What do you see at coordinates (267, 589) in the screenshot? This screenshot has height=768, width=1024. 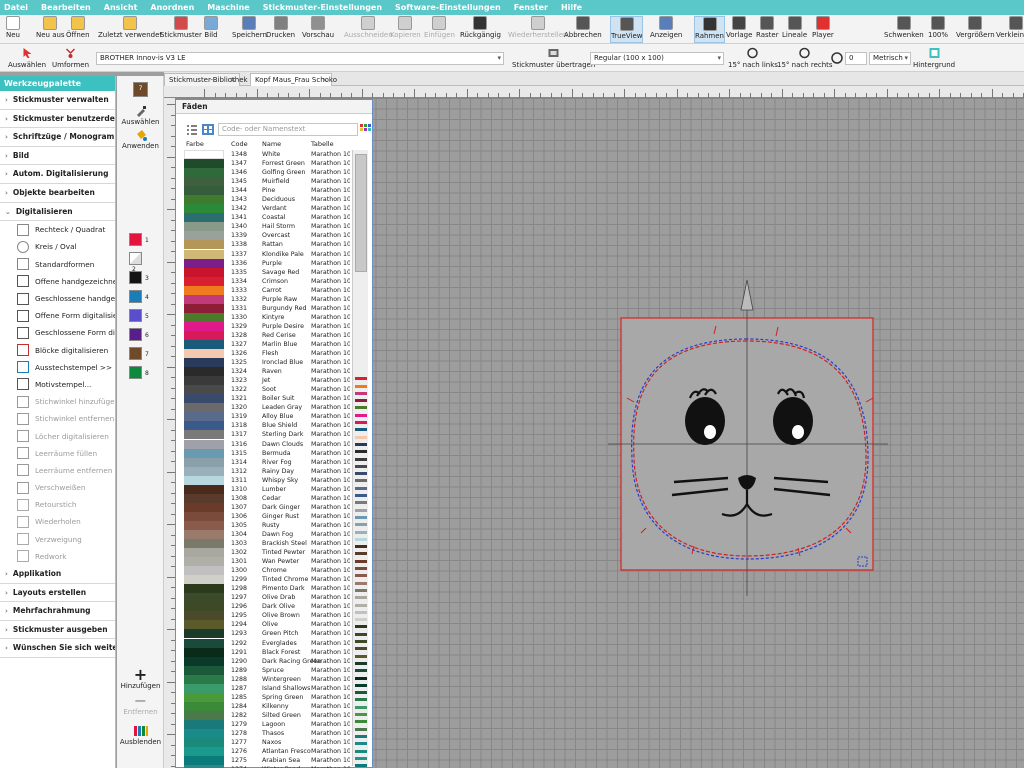 I see `thread-row: 1298 Pimento Dark Marathon 100` at bounding box center [267, 589].